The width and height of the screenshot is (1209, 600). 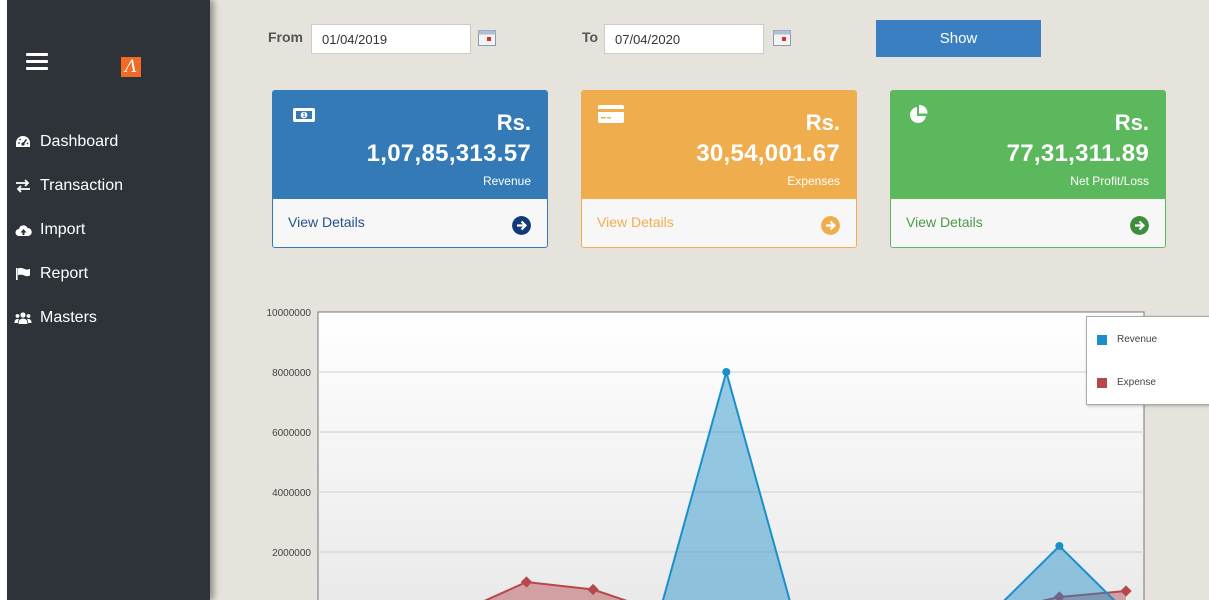 What do you see at coordinates (291, 433) in the screenshot?
I see `y-tick-label: 6000000` at bounding box center [291, 433].